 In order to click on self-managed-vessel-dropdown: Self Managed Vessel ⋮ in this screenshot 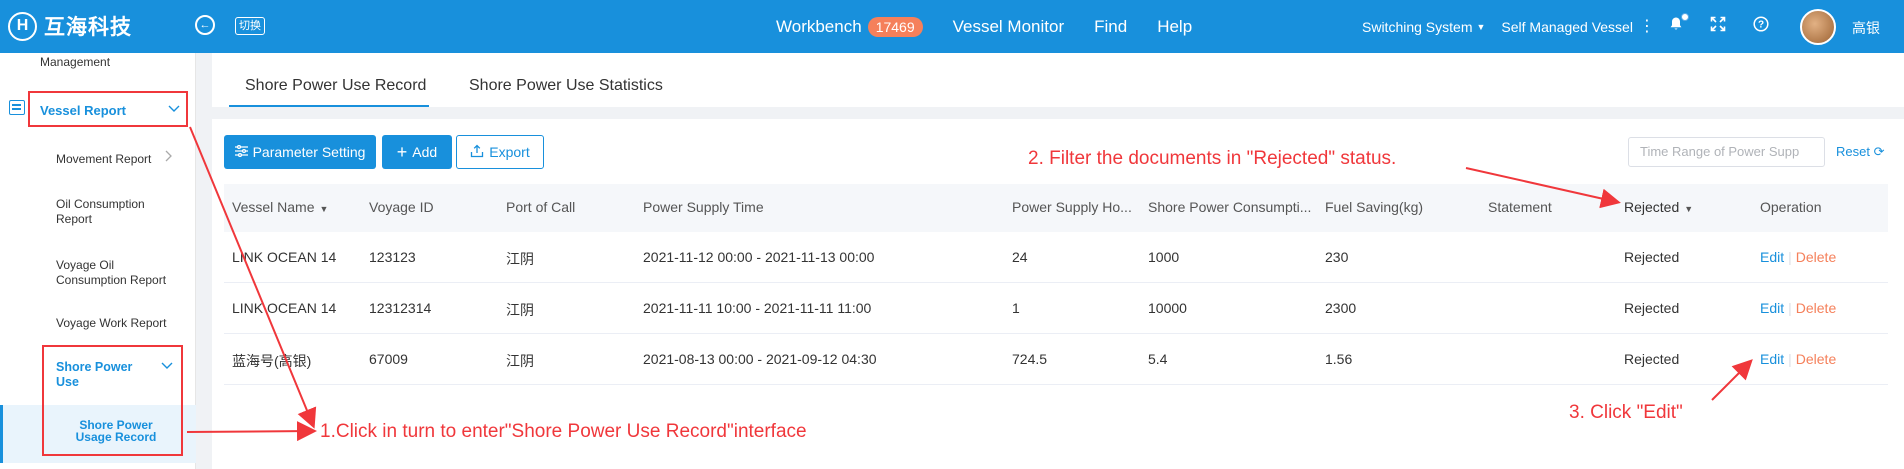, I will do `click(1578, 26)`.